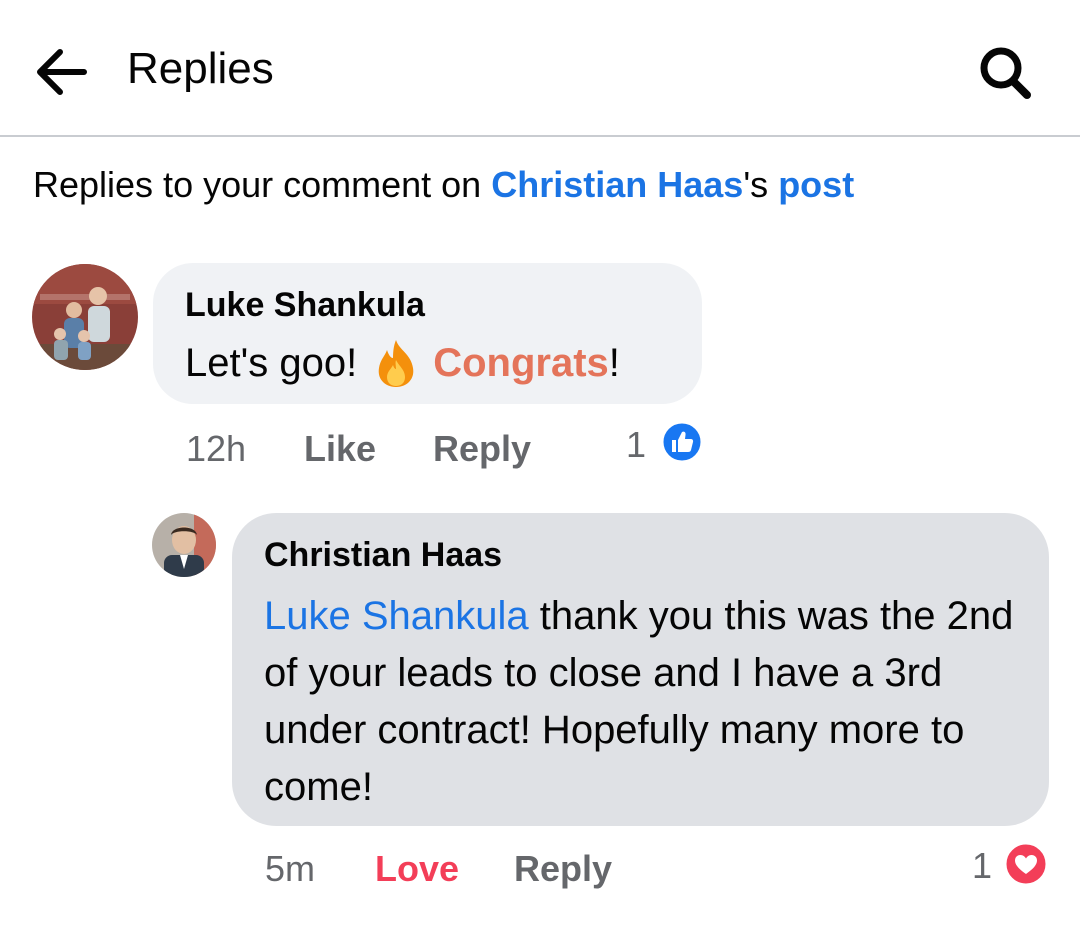  Describe the element at coordinates (262, 184) in the screenshot. I see `context-prefix: Replies to your comment on` at that location.